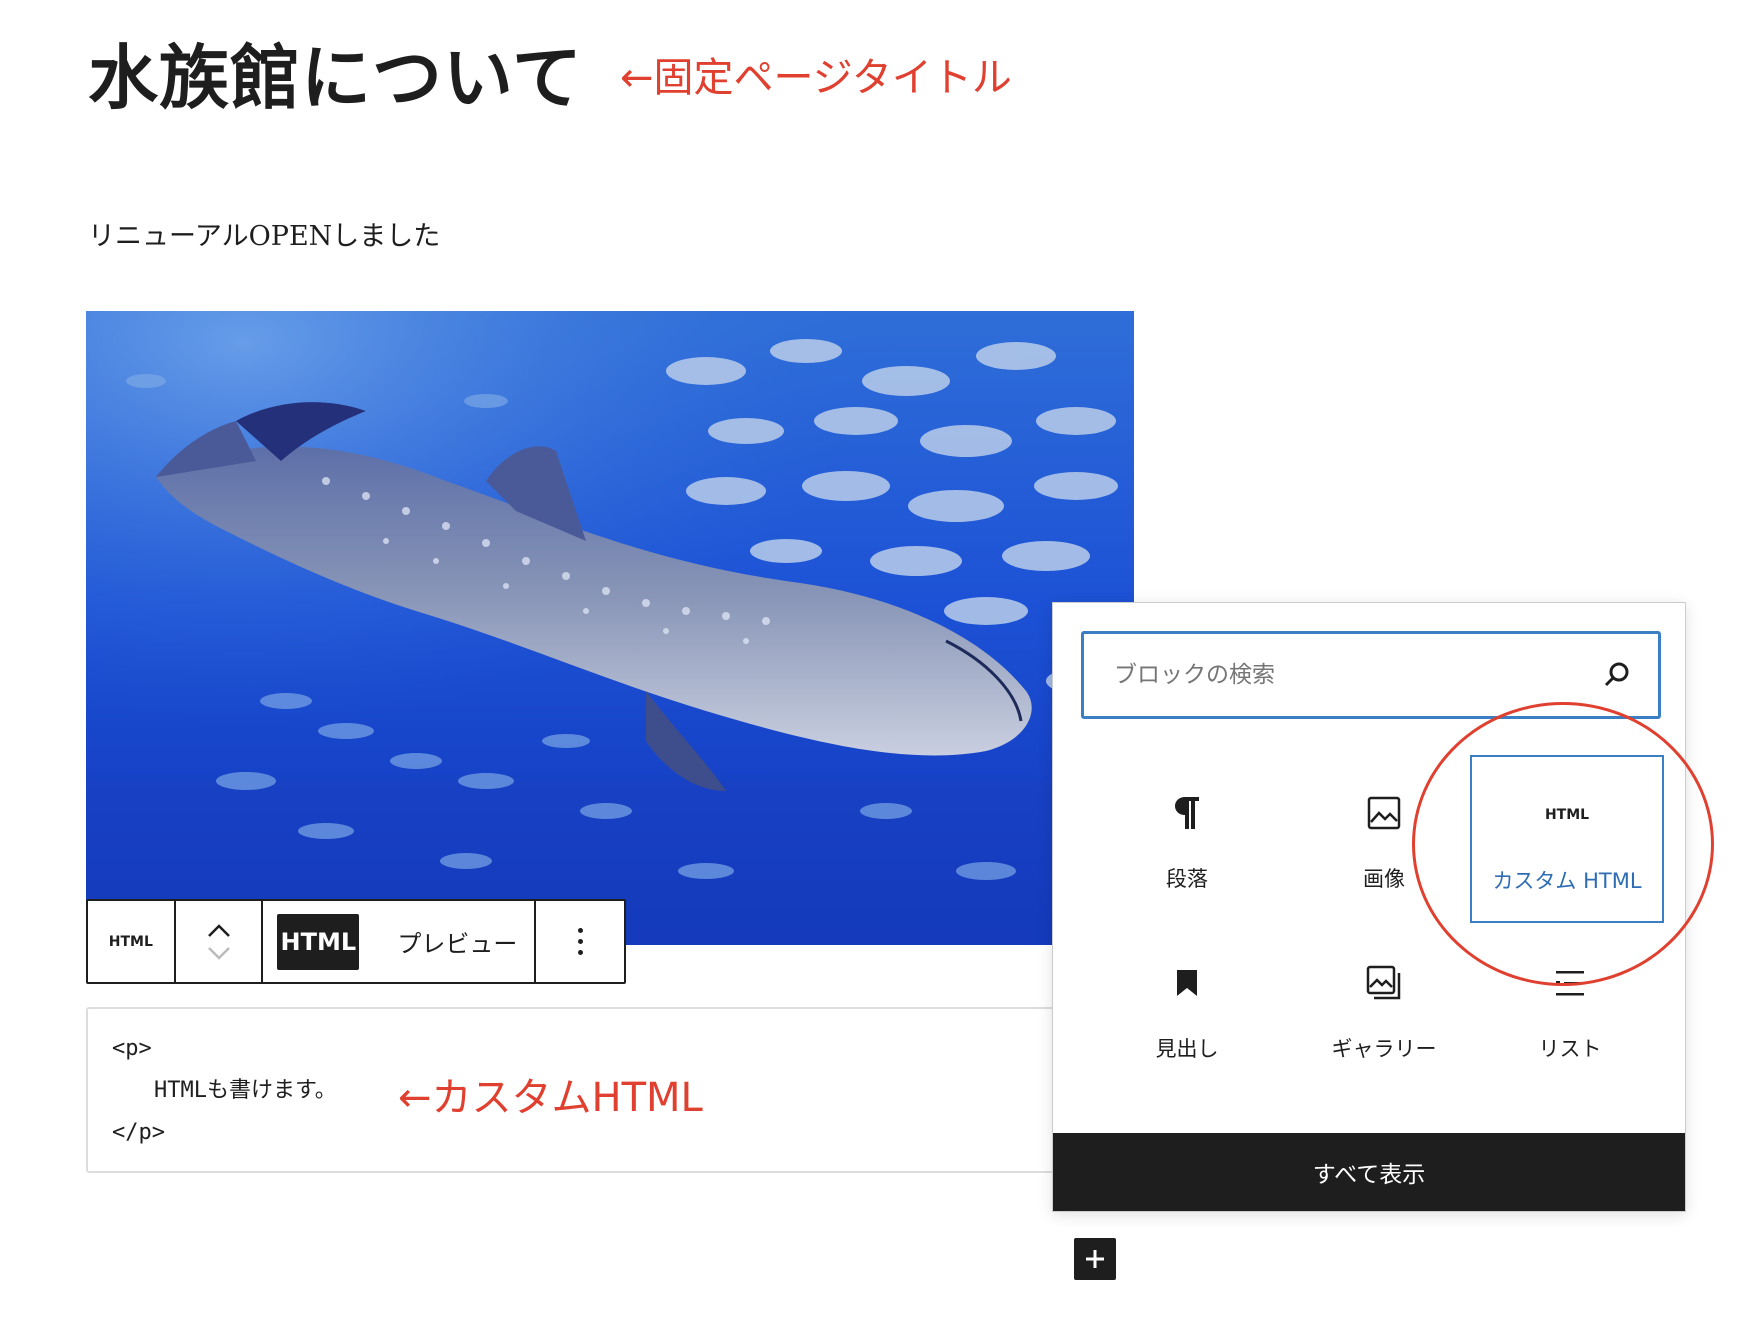 This screenshot has width=1742, height=1334. Describe the element at coordinates (1617, 675) in the screenshot. I see `search-icon` at that location.